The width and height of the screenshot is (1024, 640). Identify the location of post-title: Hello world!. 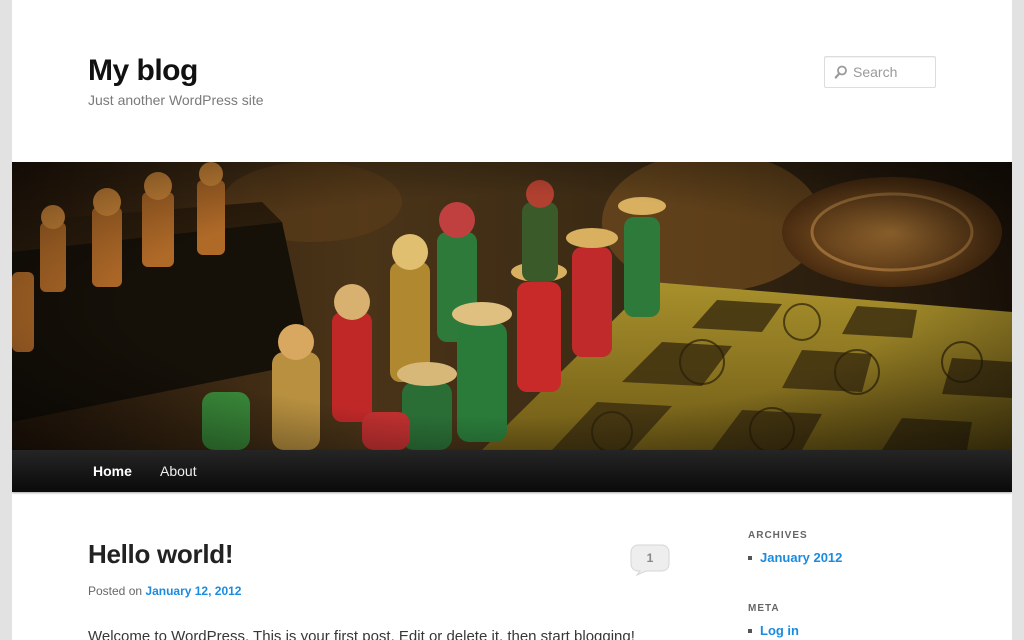
(160, 554).